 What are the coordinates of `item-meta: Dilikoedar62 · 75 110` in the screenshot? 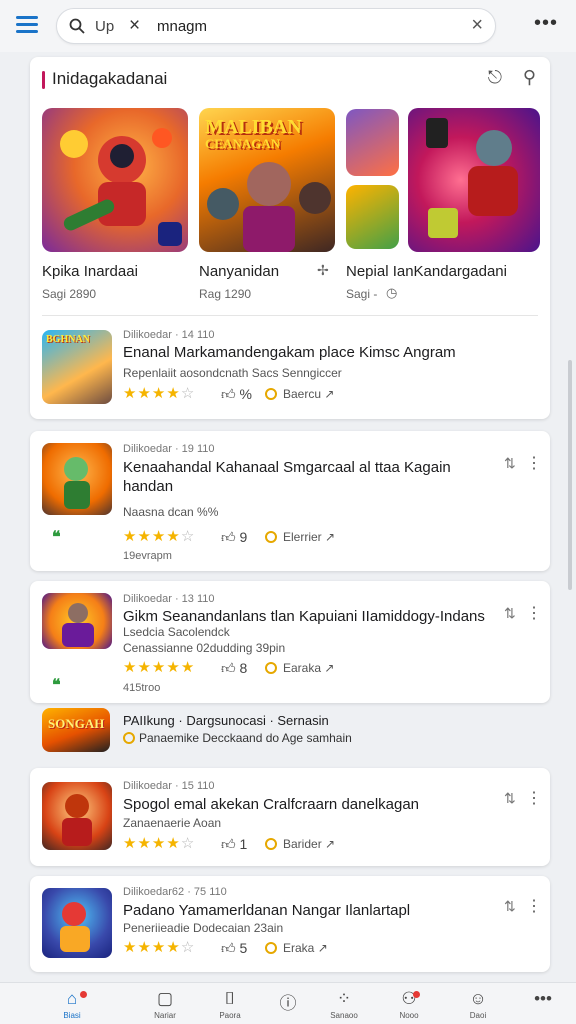 It's located at (175, 892).